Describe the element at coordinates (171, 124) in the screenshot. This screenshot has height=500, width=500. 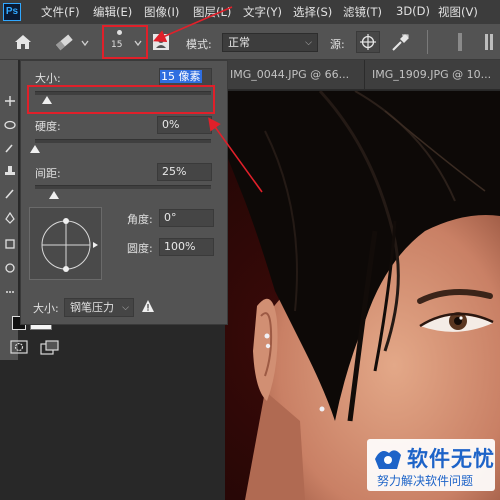
I see `hardness-value: 0%` at that location.